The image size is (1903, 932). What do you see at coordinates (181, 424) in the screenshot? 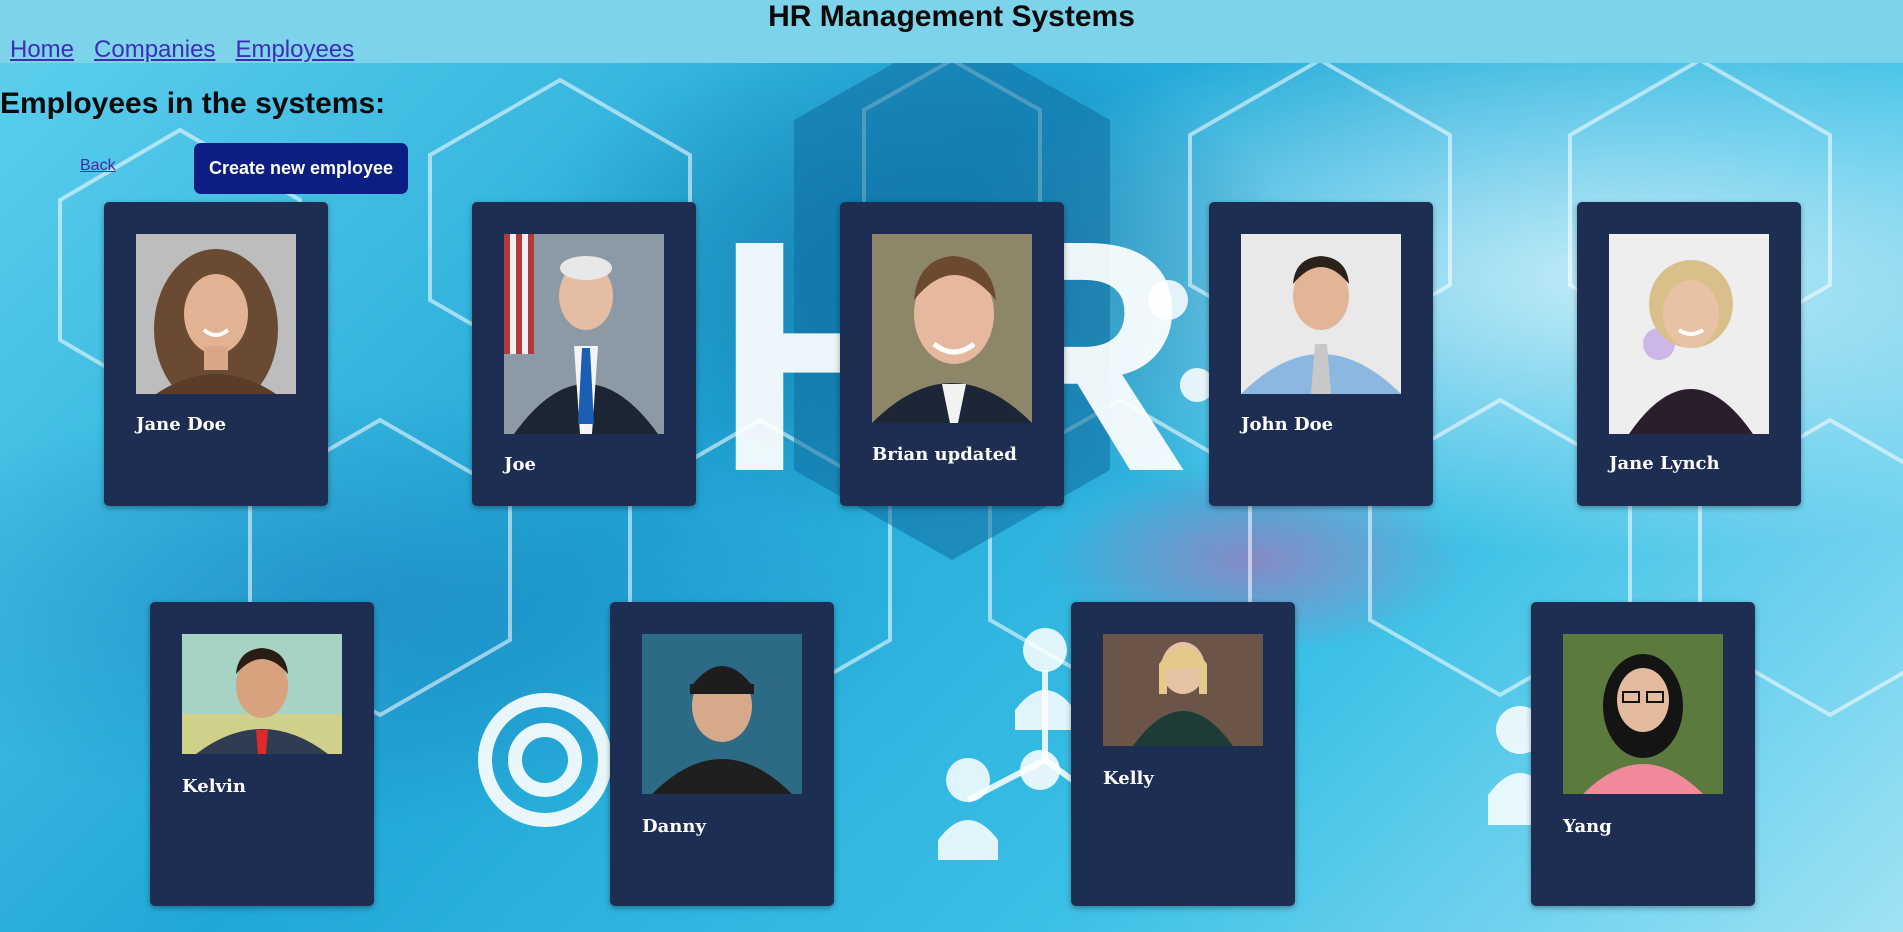
I see `employee-name: Jane Doe` at bounding box center [181, 424].